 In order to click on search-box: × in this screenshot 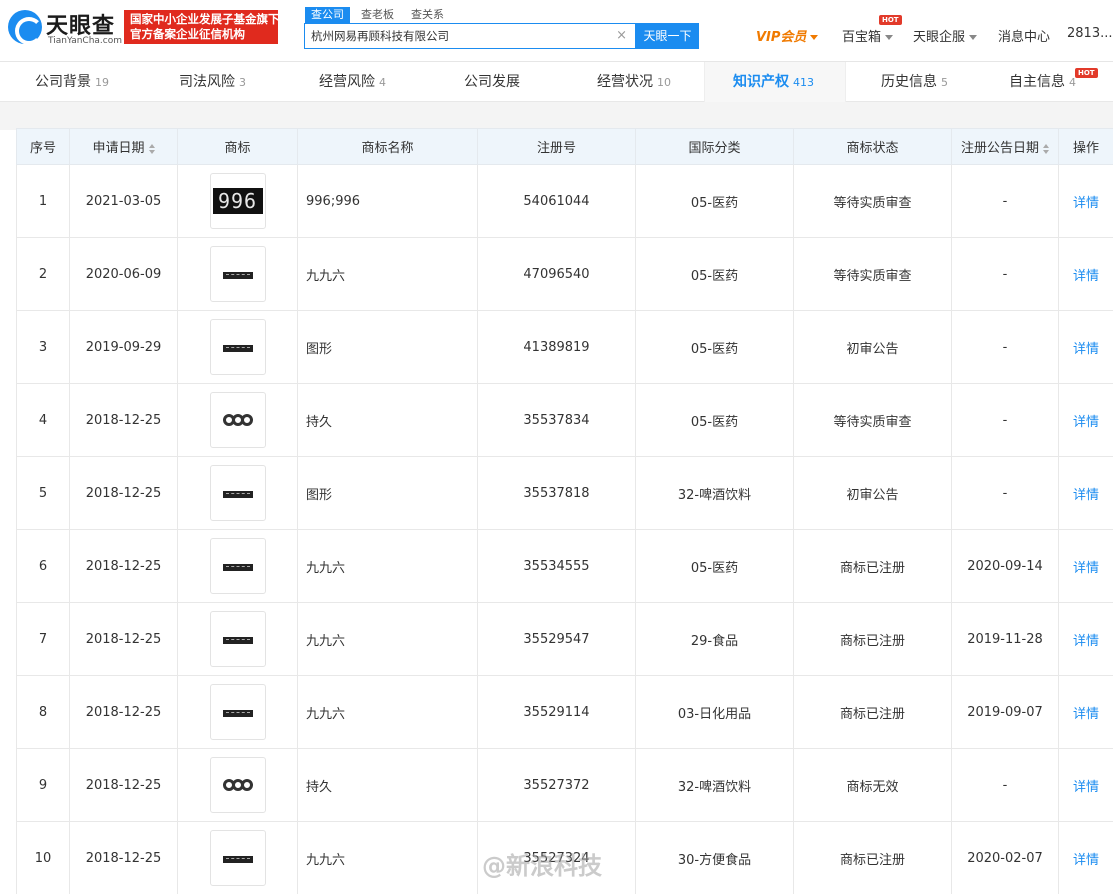, I will do `click(470, 36)`.